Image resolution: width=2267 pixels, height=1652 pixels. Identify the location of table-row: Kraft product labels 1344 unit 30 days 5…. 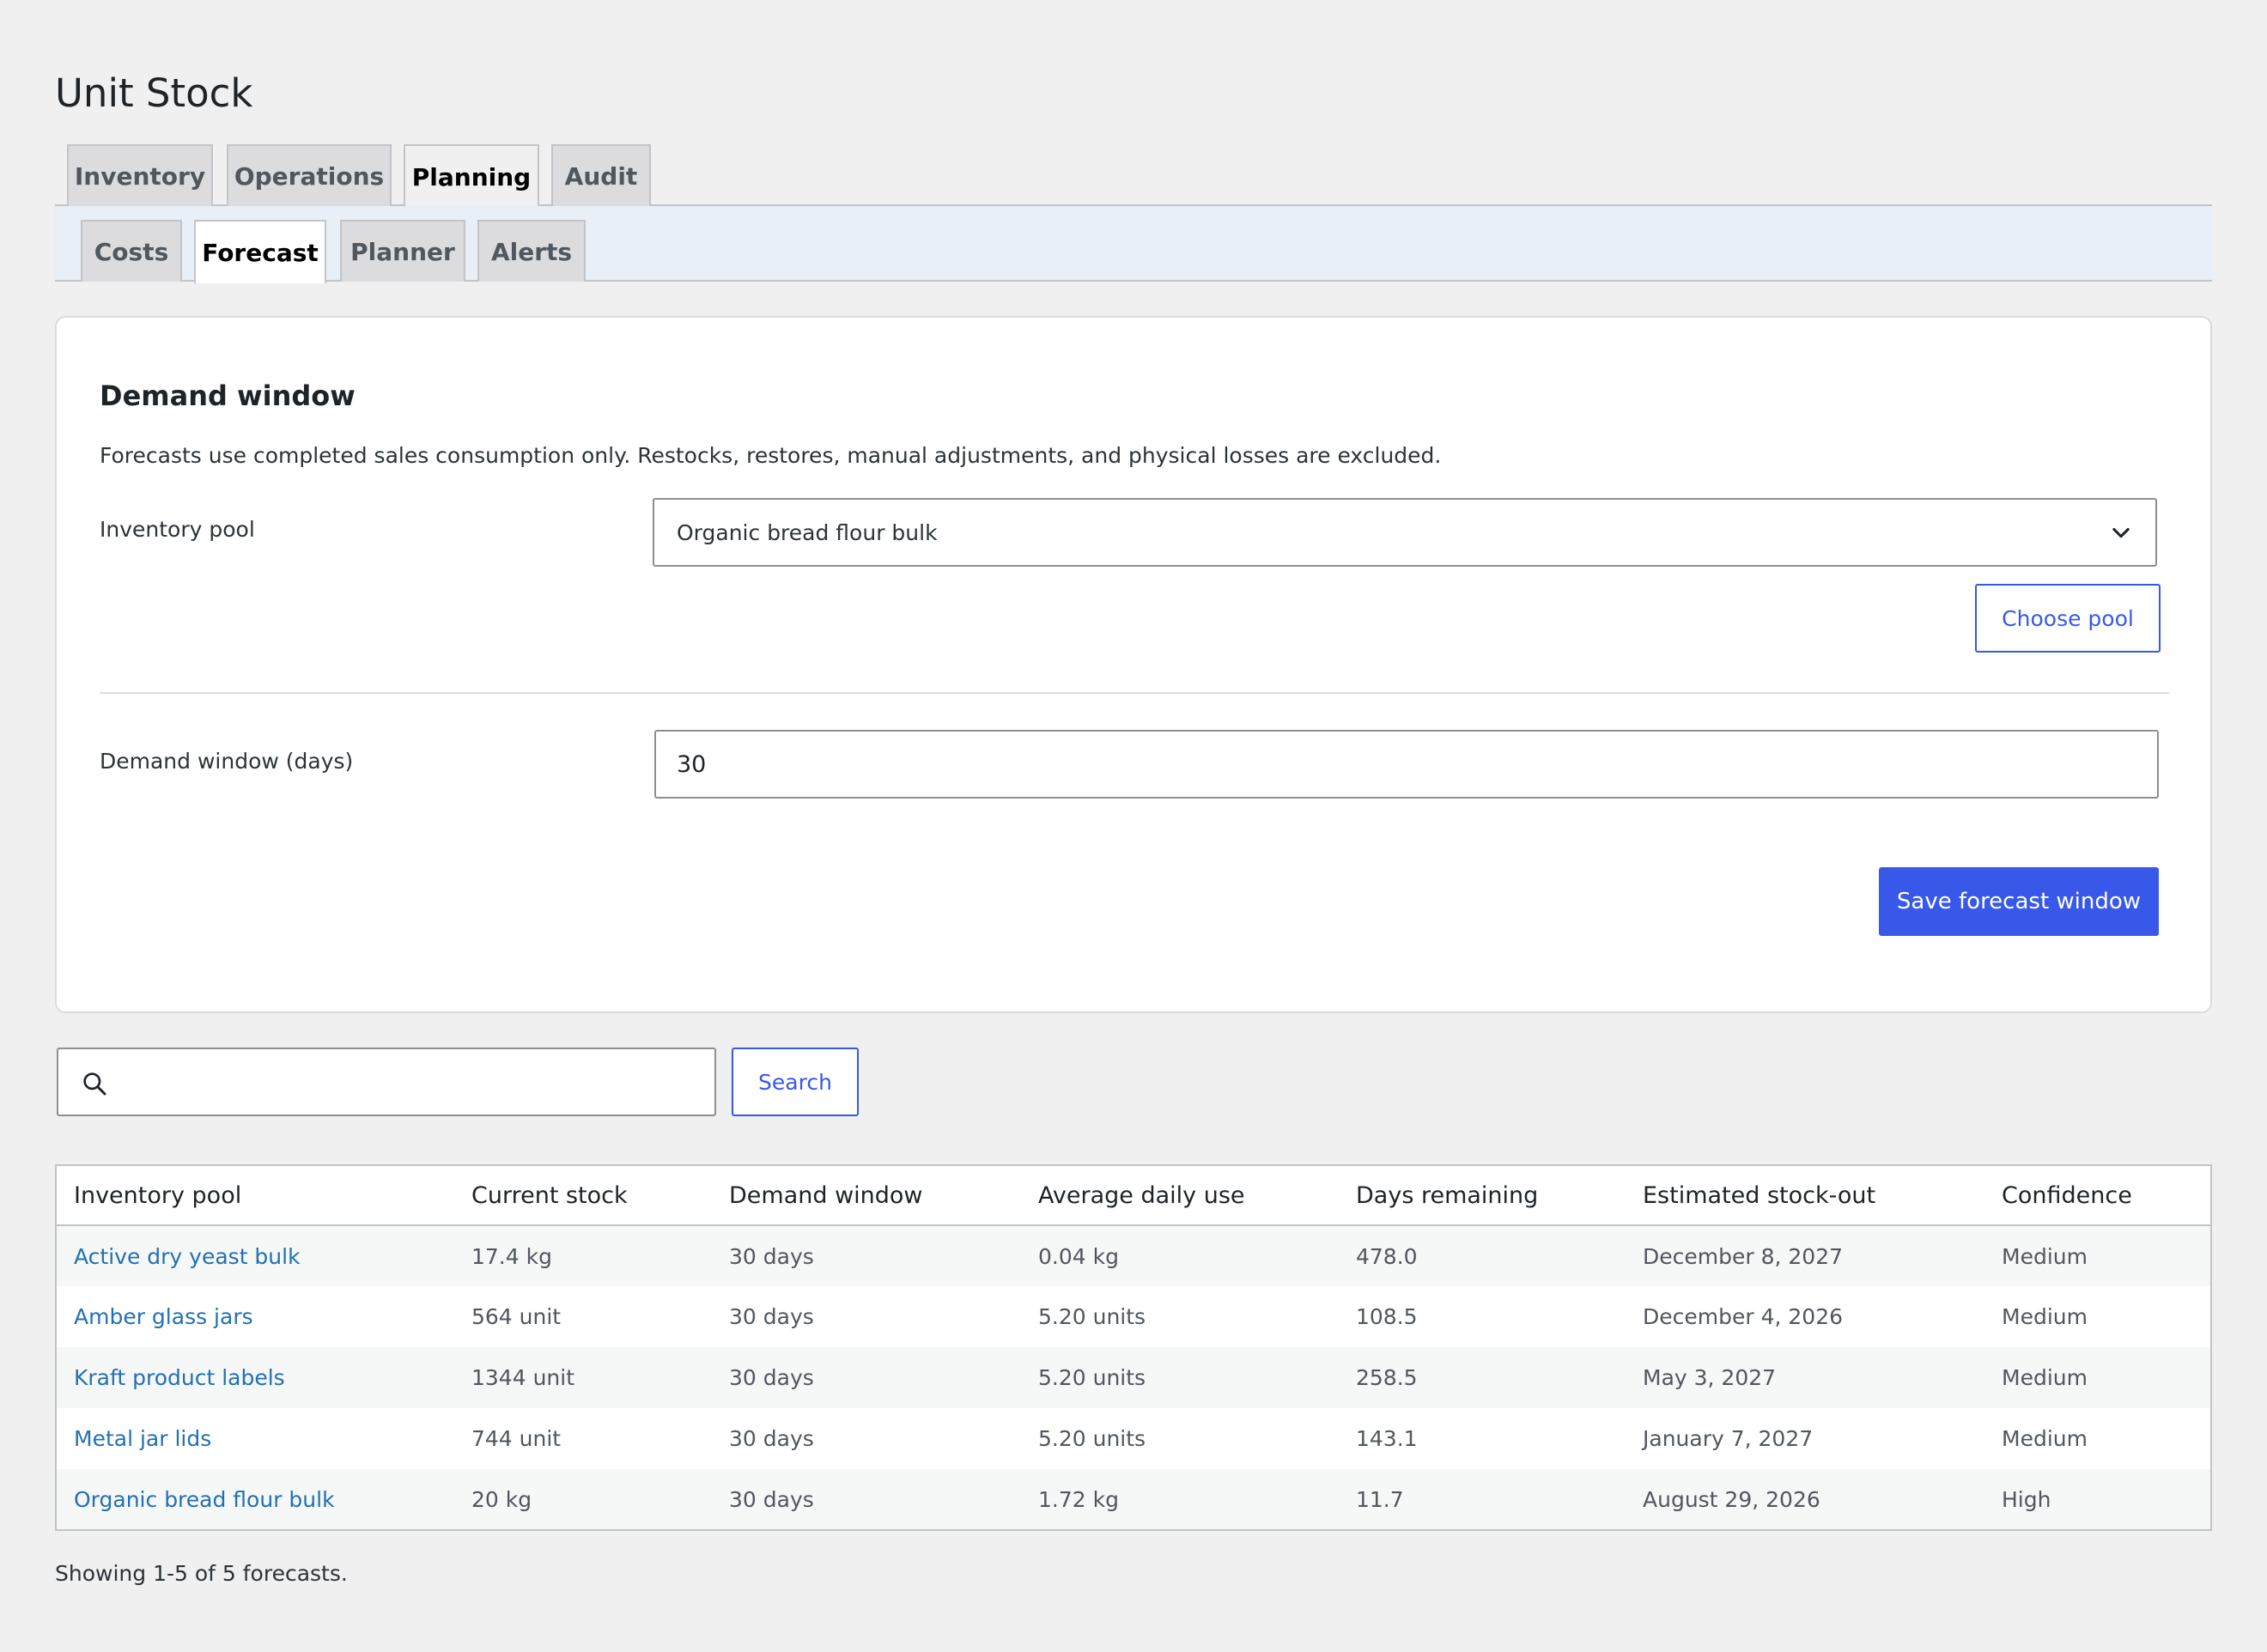
(1133, 1377).